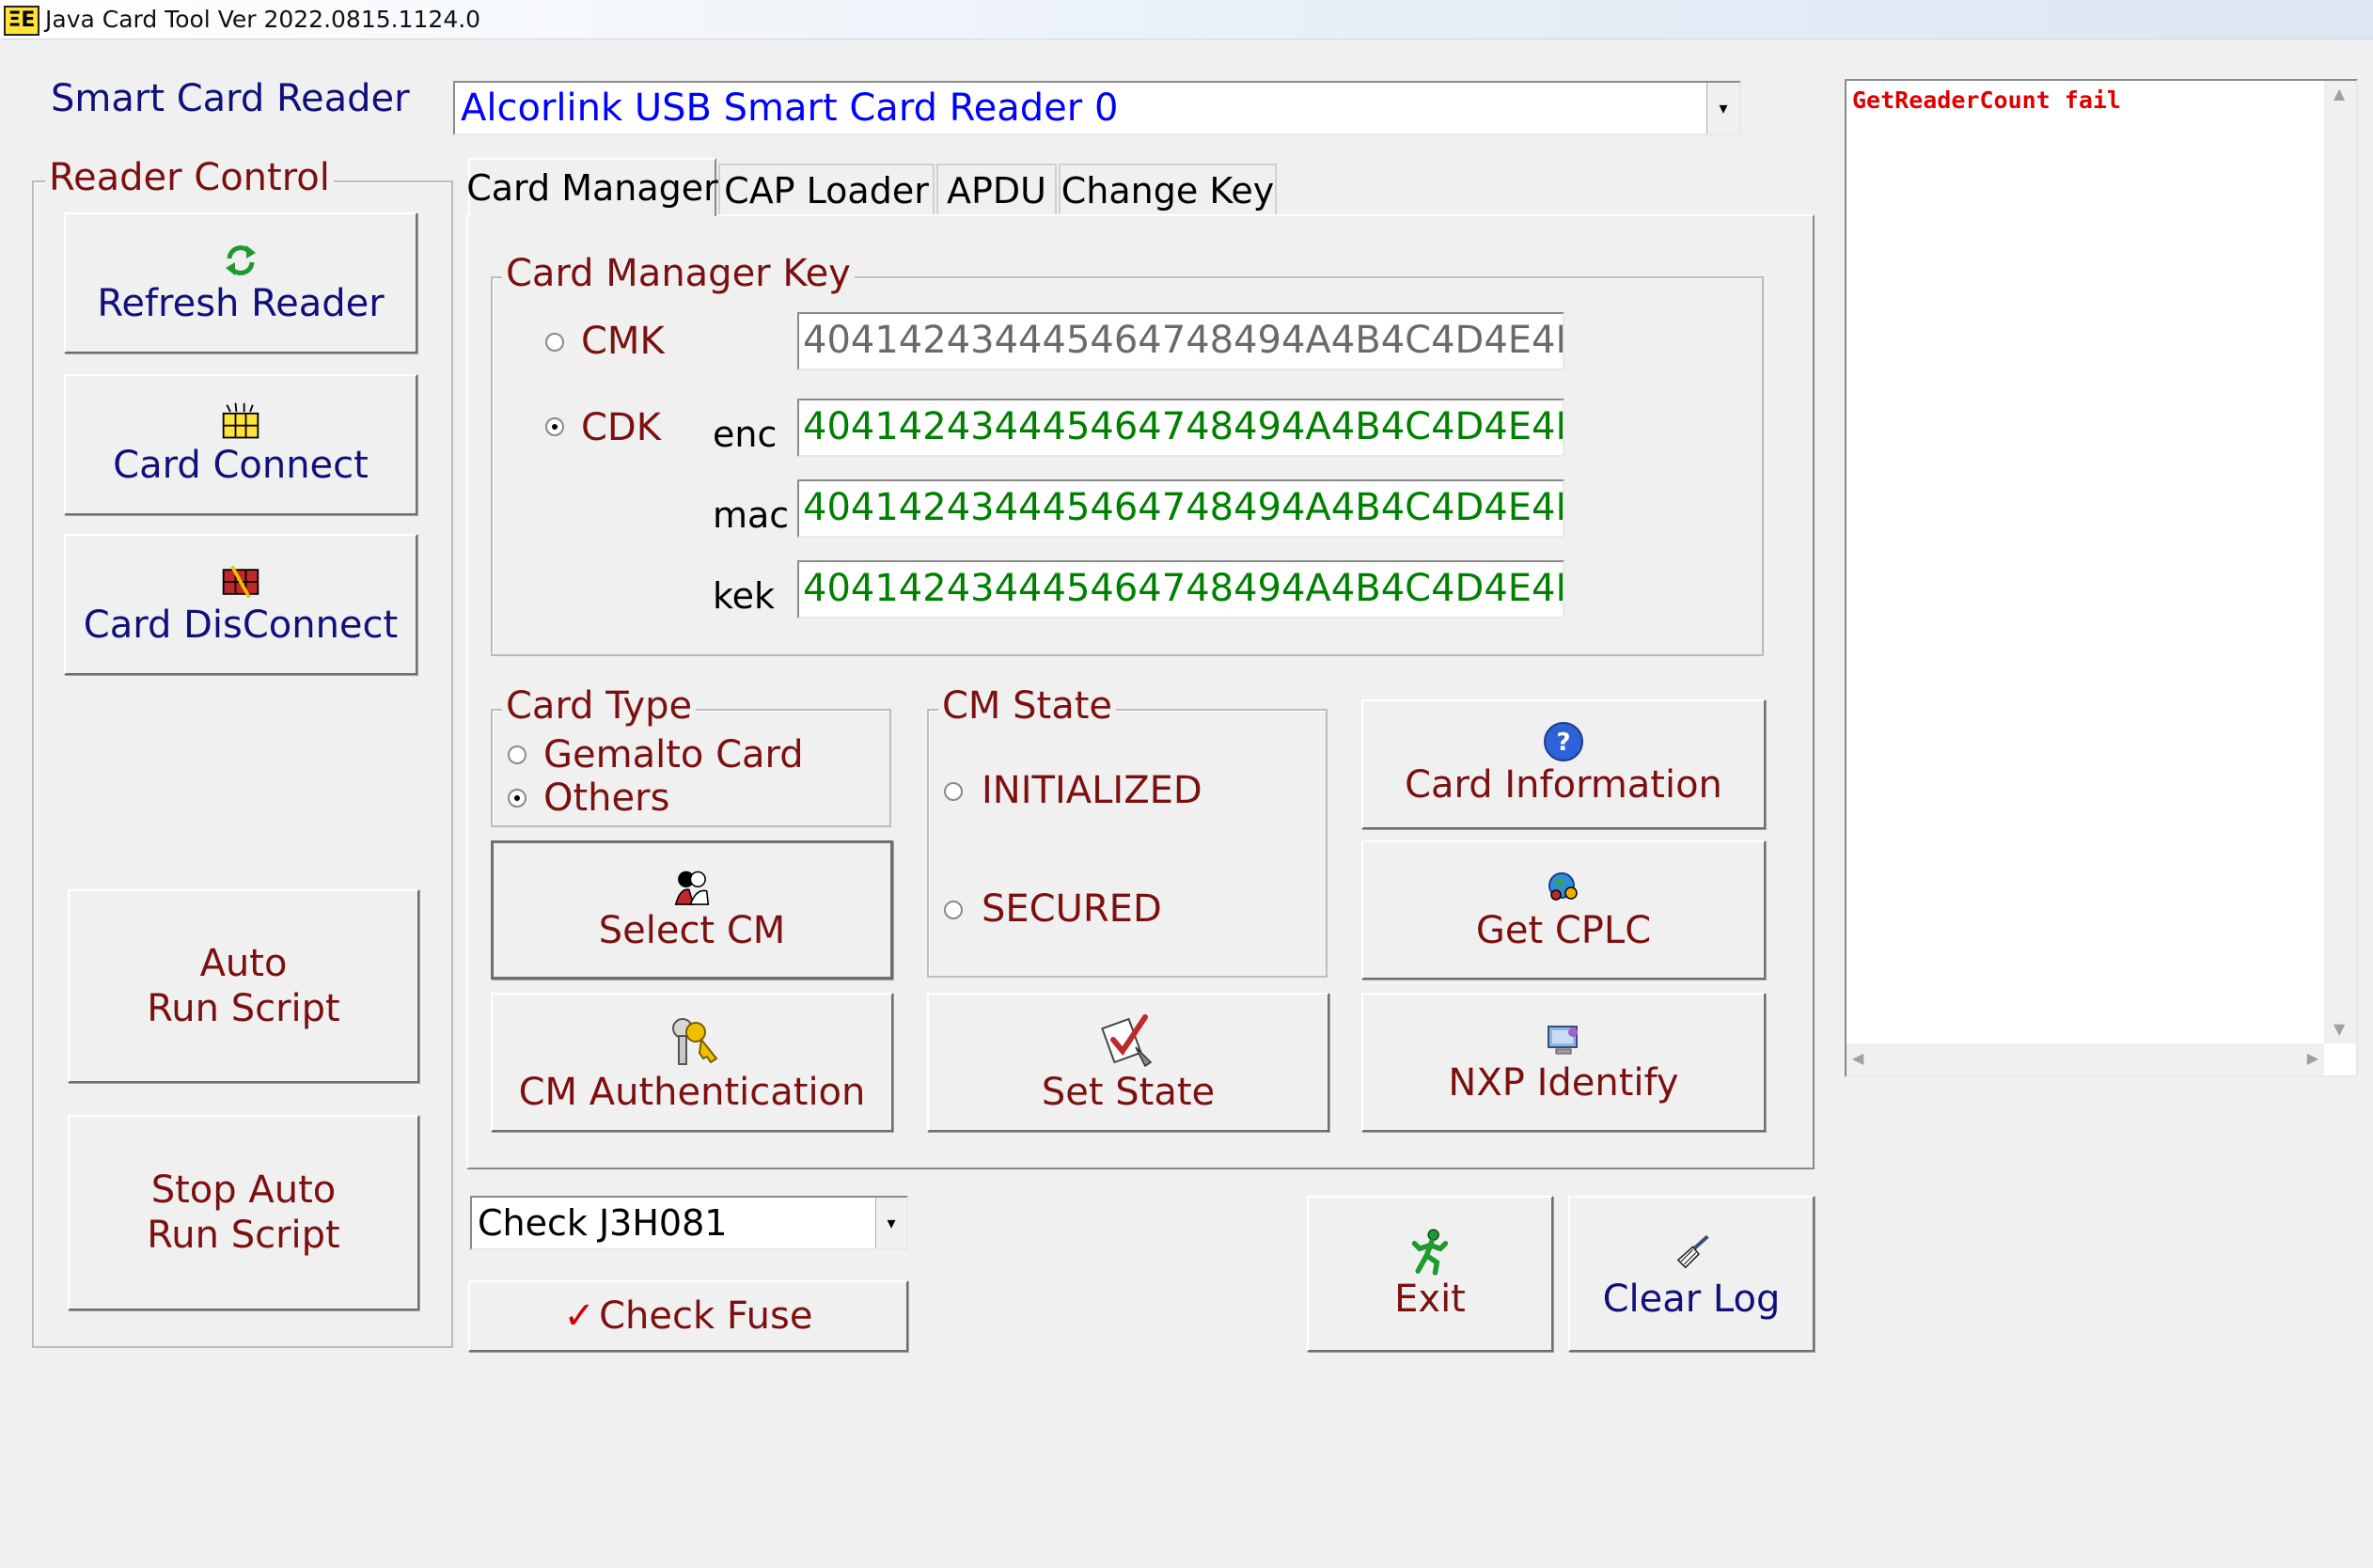 This screenshot has height=1568, width=2373. I want to click on tab-card-manager: Card Manager, so click(592, 187).